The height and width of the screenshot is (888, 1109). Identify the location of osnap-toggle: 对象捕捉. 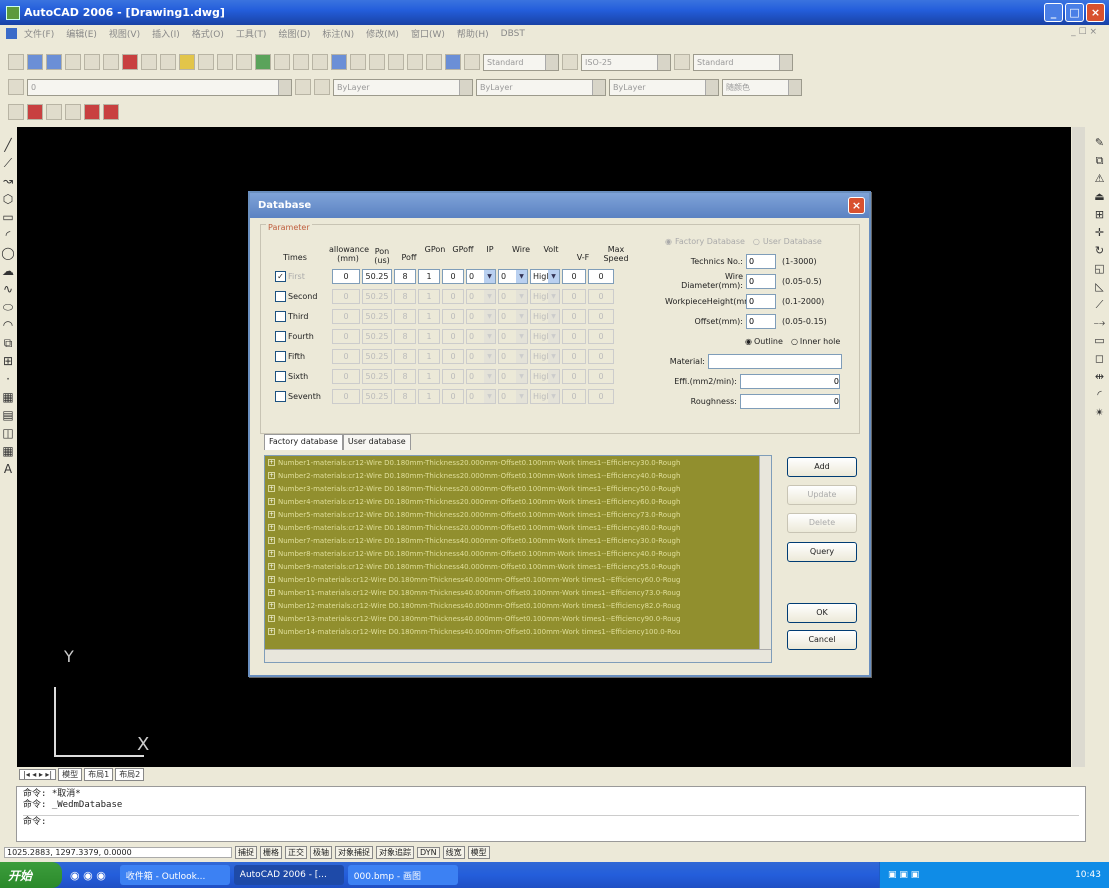
(354, 852).